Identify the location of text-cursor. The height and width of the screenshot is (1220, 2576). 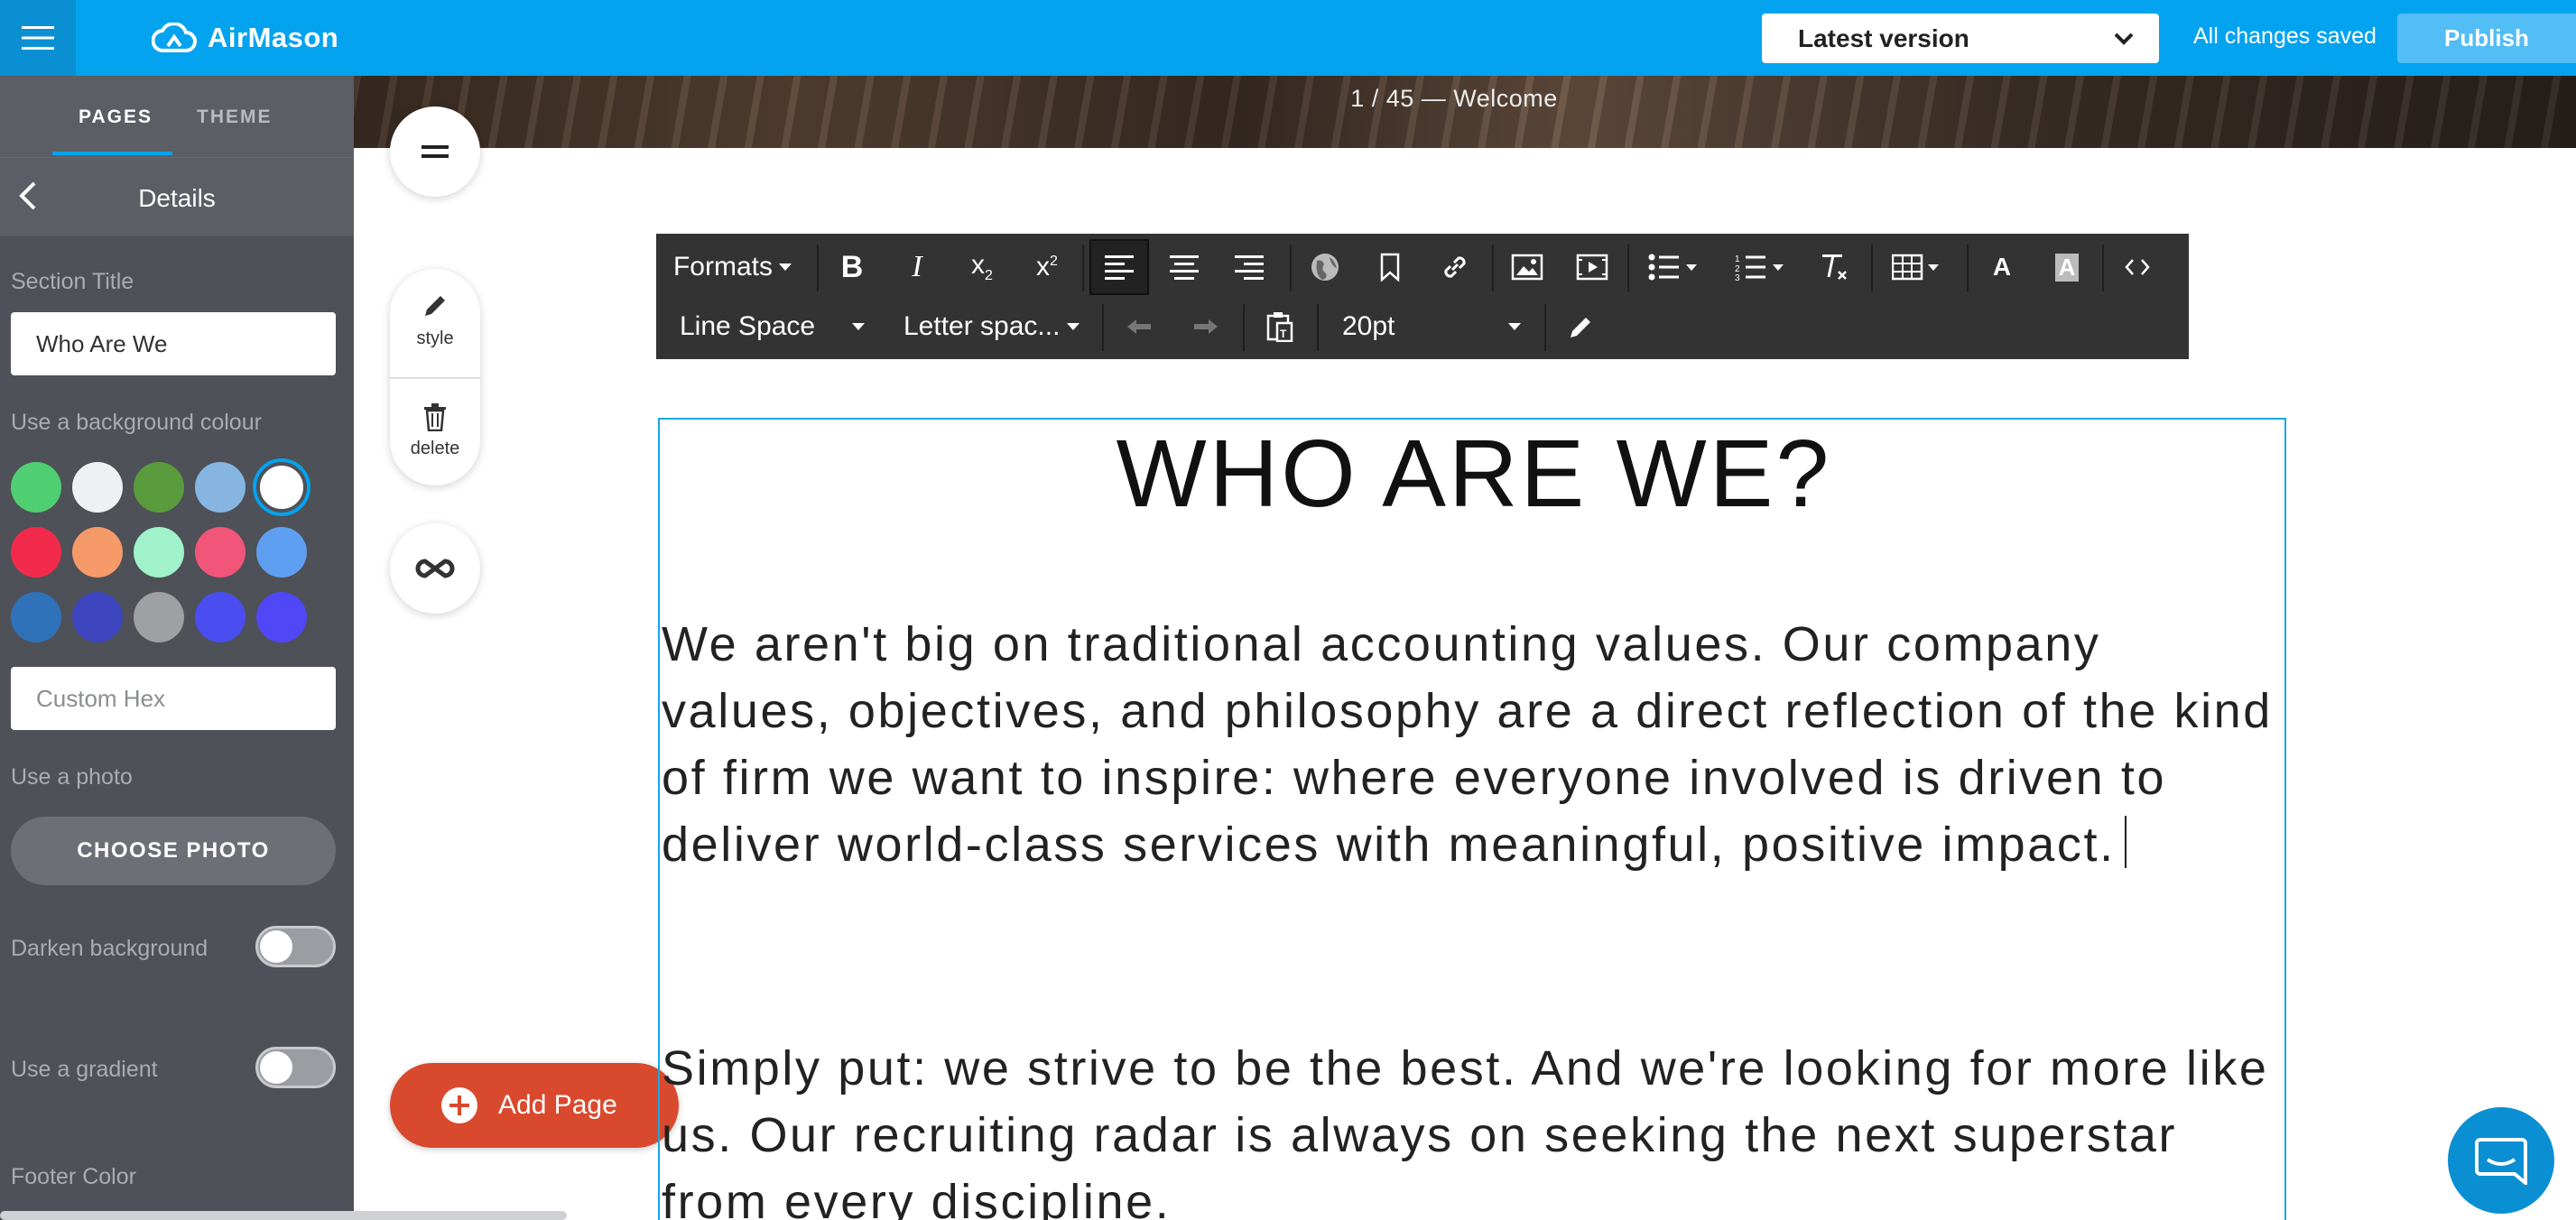
(2125, 842).